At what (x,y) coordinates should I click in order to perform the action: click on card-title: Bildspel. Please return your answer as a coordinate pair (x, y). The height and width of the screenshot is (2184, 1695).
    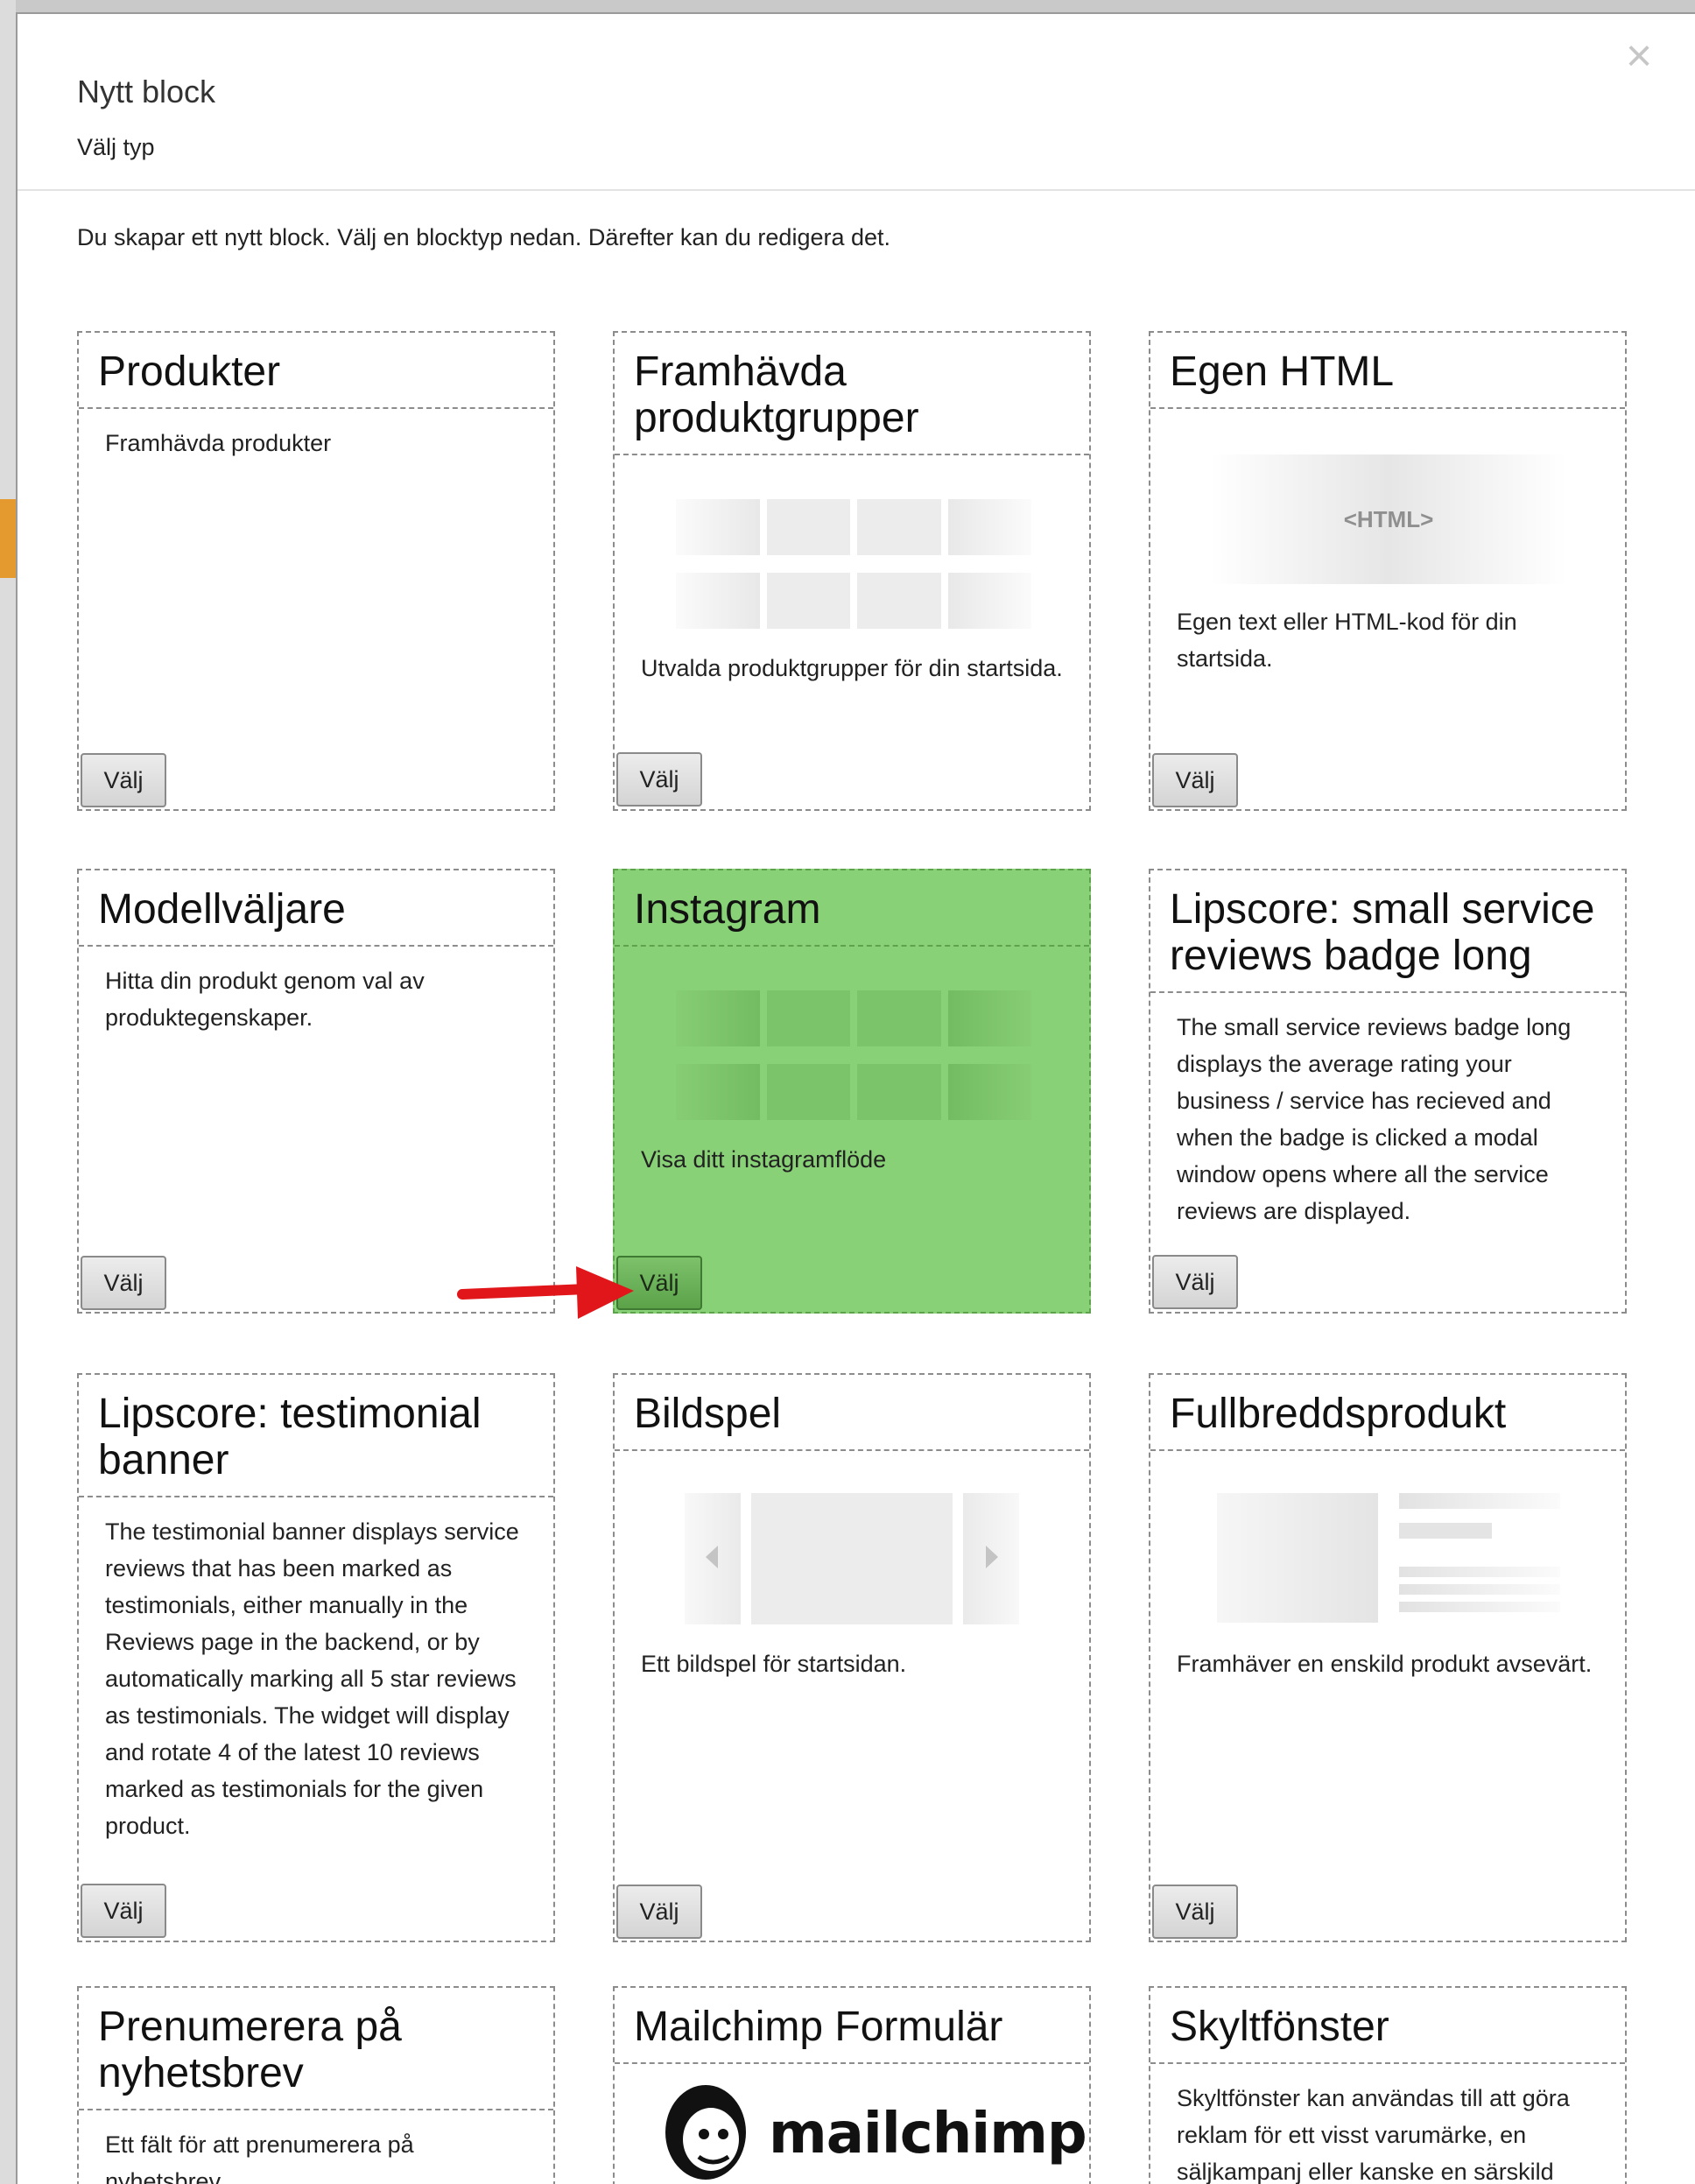
    Looking at the image, I should click on (852, 1413).